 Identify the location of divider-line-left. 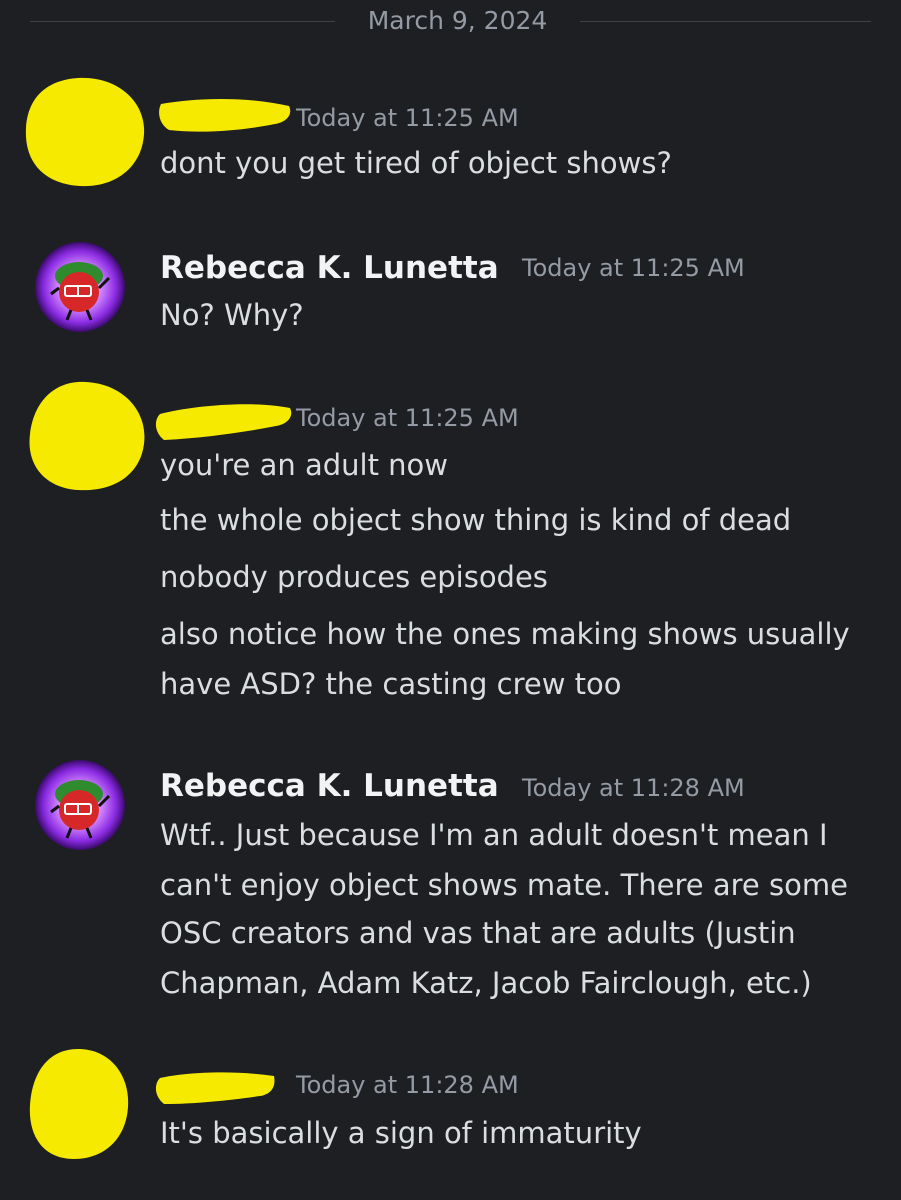
(182, 21).